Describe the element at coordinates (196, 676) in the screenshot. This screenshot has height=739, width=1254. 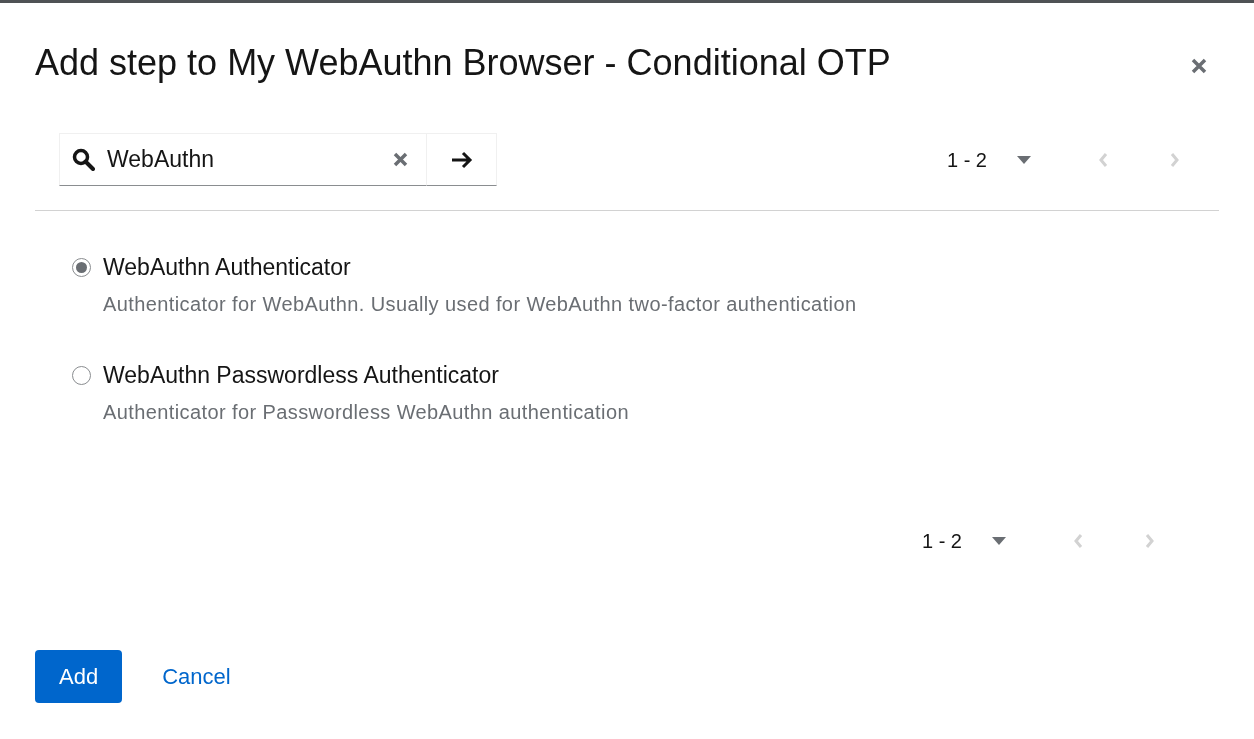
I see `cancel-link: Cancel` at that location.